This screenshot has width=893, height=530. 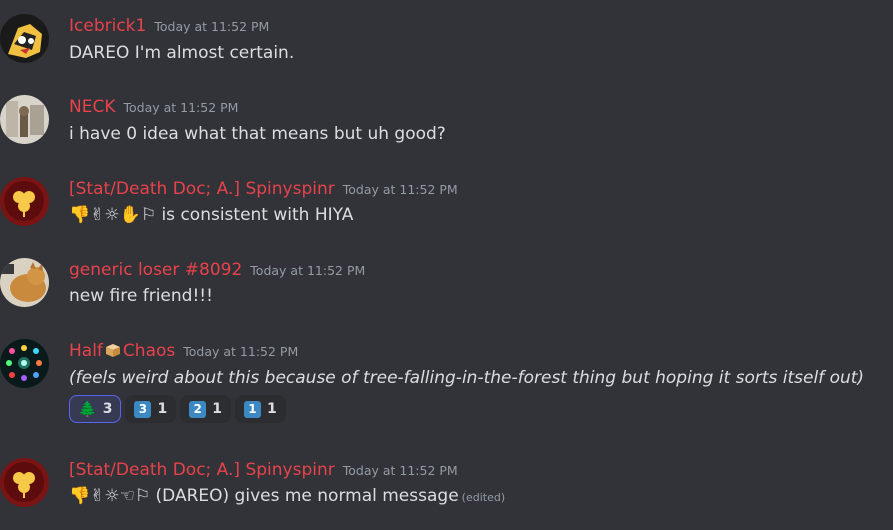 What do you see at coordinates (87, 409) in the screenshot?
I see `evergreen-tree-icon: 🌲` at bounding box center [87, 409].